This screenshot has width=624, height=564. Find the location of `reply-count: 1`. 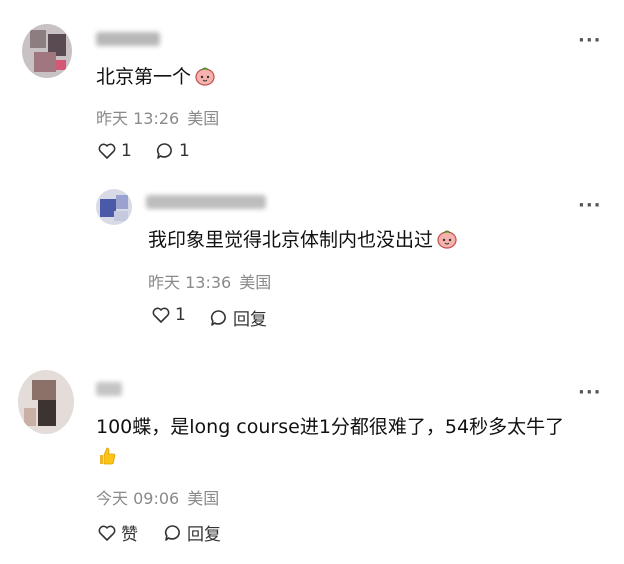

reply-count: 1 is located at coordinates (184, 151).